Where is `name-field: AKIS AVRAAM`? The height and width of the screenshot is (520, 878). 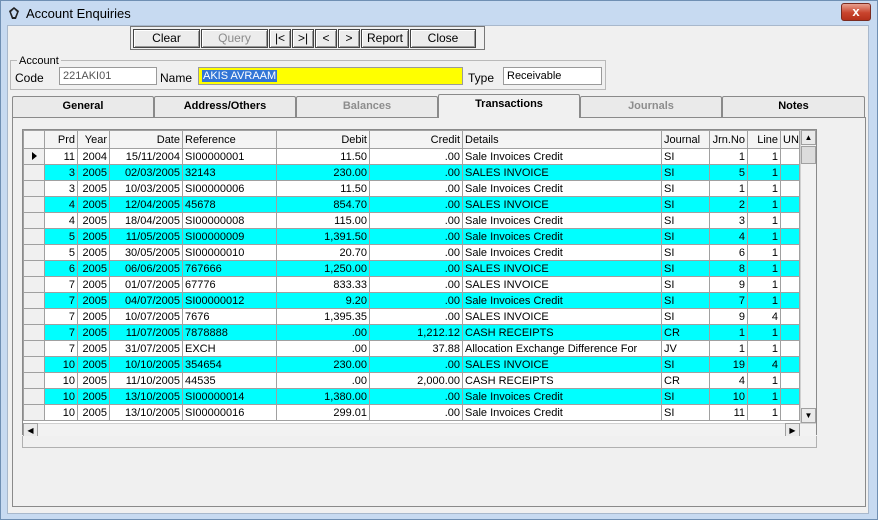 name-field: AKIS AVRAAM is located at coordinates (330, 76).